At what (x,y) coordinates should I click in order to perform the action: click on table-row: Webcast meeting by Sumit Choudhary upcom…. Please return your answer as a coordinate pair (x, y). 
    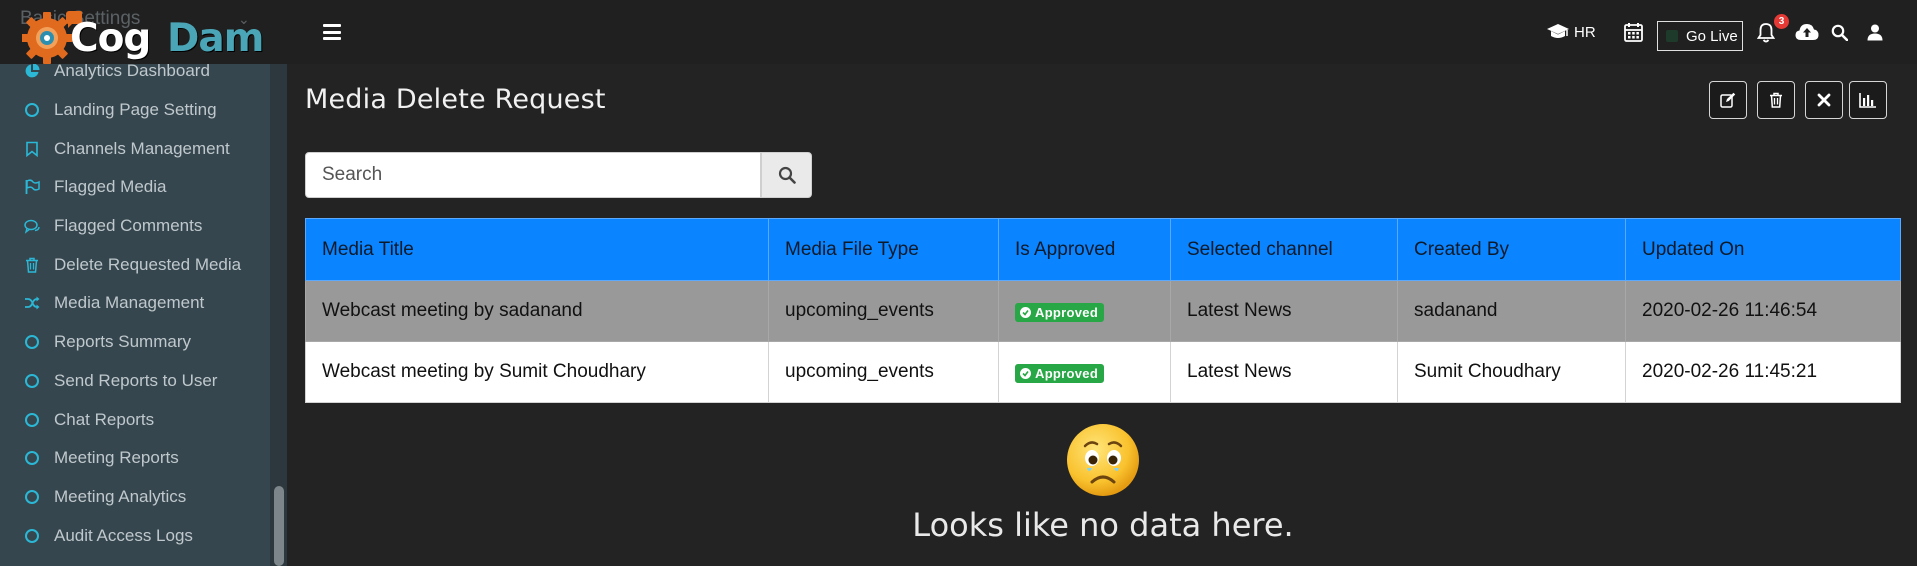
    Looking at the image, I should click on (1103, 372).